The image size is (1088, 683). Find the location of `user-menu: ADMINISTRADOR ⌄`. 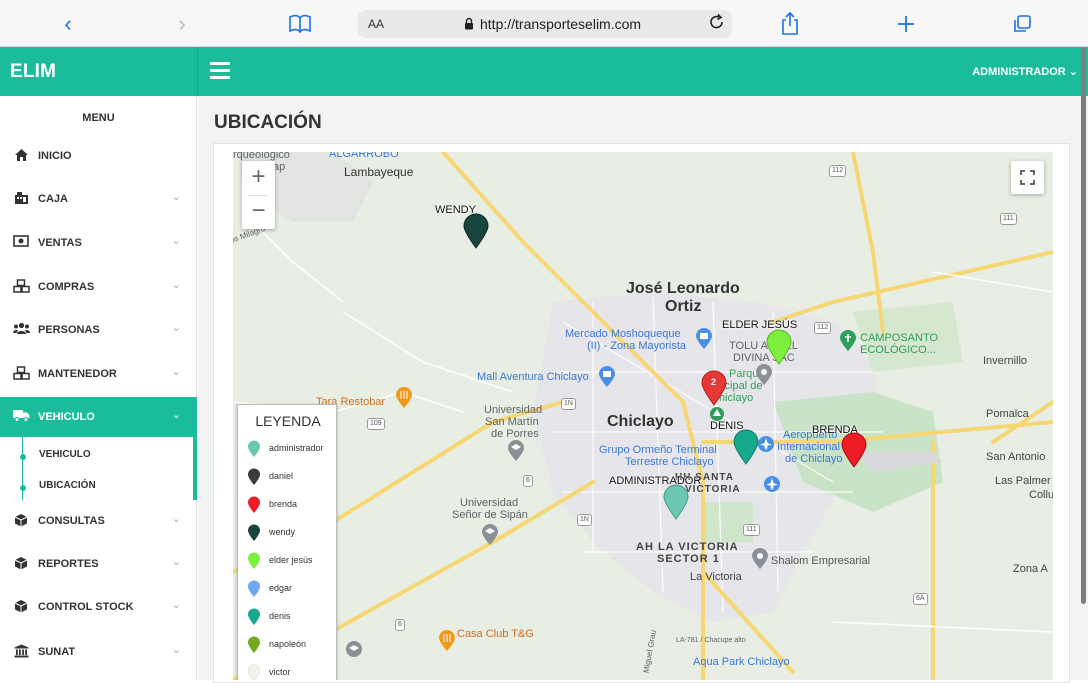

user-menu: ADMINISTRADOR ⌄ is located at coordinates (1025, 71).